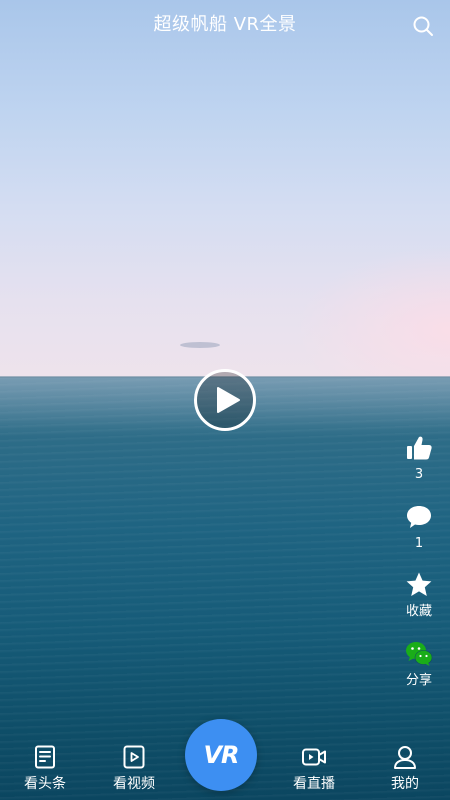 The height and width of the screenshot is (800, 450). Describe the element at coordinates (419, 517) in the screenshot. I see `comment-icon` at that location.